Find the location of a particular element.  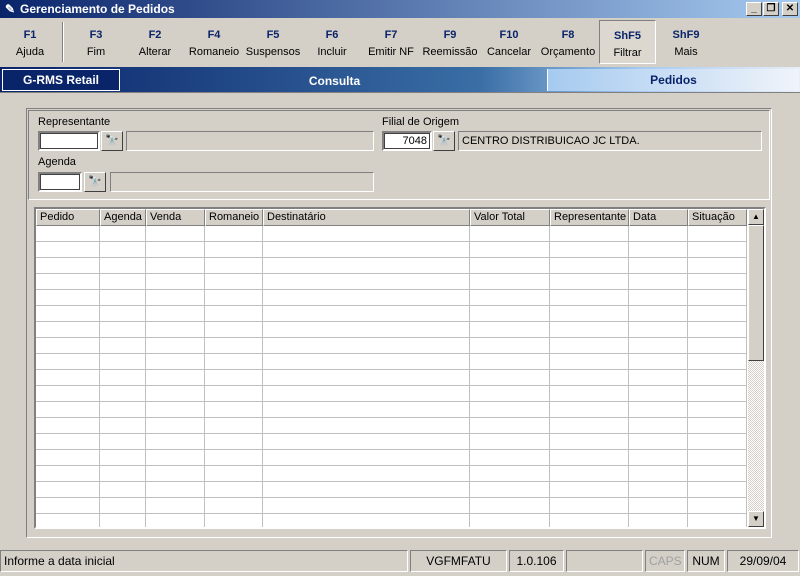

representante-search-button: 🔭 is located at coordinates (112, 141).